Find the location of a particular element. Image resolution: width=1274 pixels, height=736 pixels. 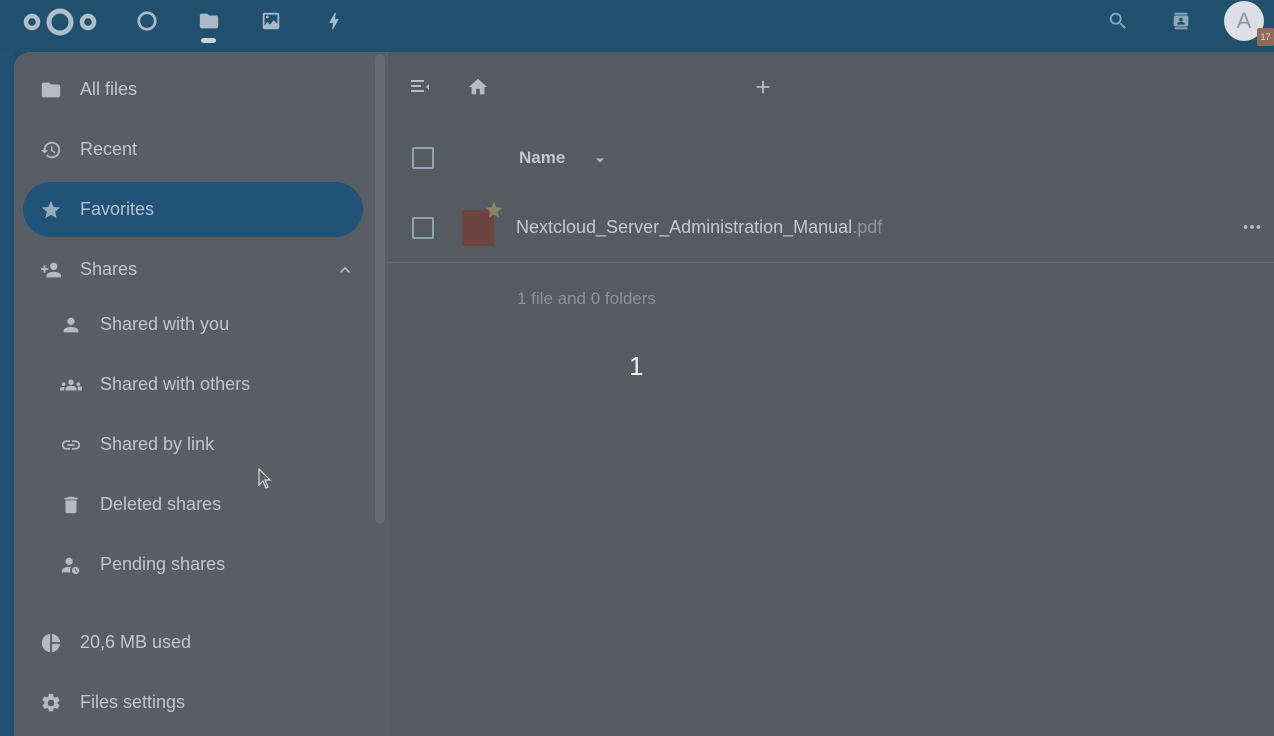

dashboard-icon is located at coordinates (147, 21).